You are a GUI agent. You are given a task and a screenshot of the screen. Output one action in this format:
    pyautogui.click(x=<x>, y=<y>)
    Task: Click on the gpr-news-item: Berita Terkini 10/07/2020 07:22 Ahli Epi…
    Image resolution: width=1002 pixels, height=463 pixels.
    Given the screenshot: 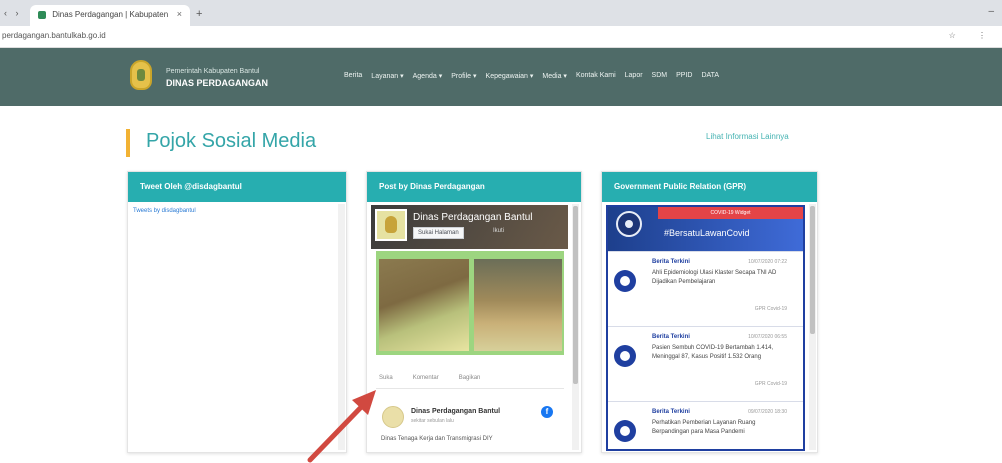 What is the action you would take?
    pyautogui.click(x=705, y=288)
    